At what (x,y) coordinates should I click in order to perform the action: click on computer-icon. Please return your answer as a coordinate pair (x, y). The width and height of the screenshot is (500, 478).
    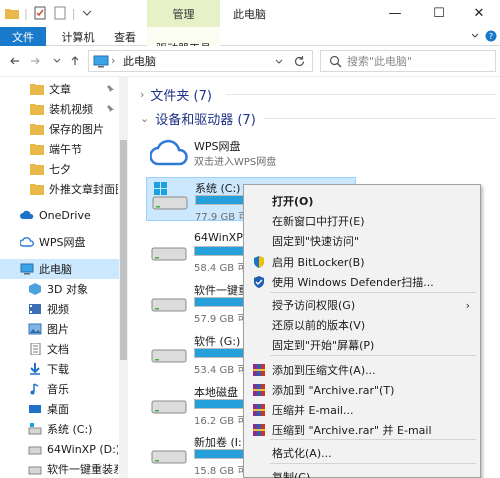
    Looking at the image, I should click on (27, 269).